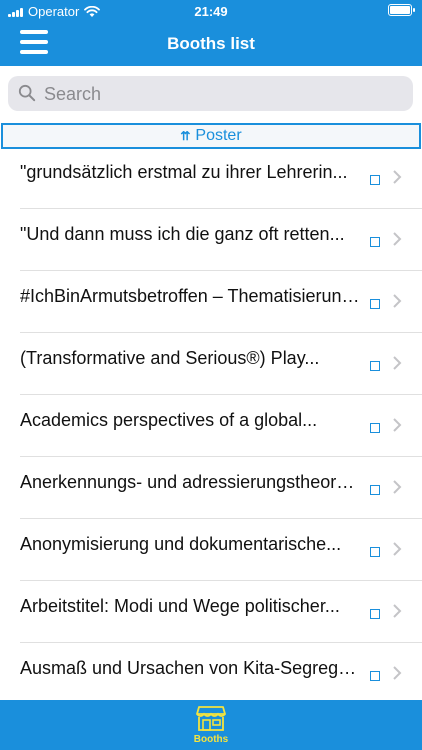  I want to click on section-label: Poster, so click(218, 135).